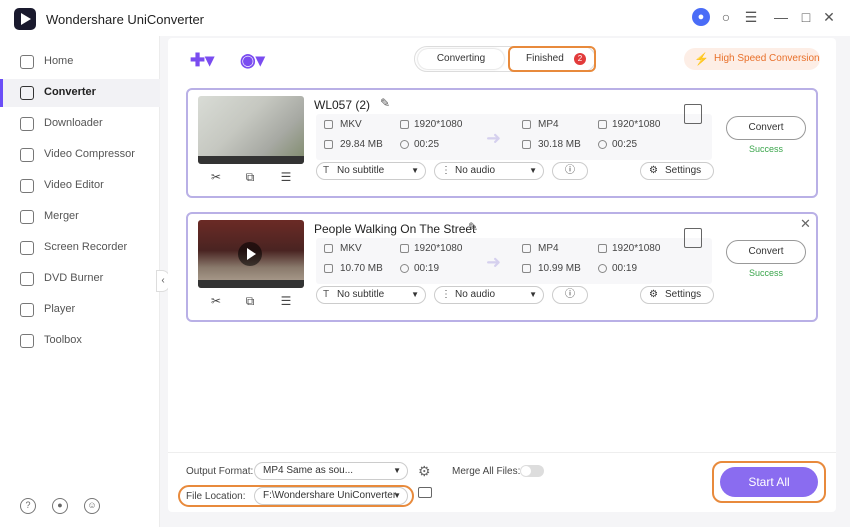 Image resolution: width=850 pixels, height=527 pixels. Describe the element at coordinates (653, 170) in the screenshot. I see `settings-icon: ⚙` at that location.